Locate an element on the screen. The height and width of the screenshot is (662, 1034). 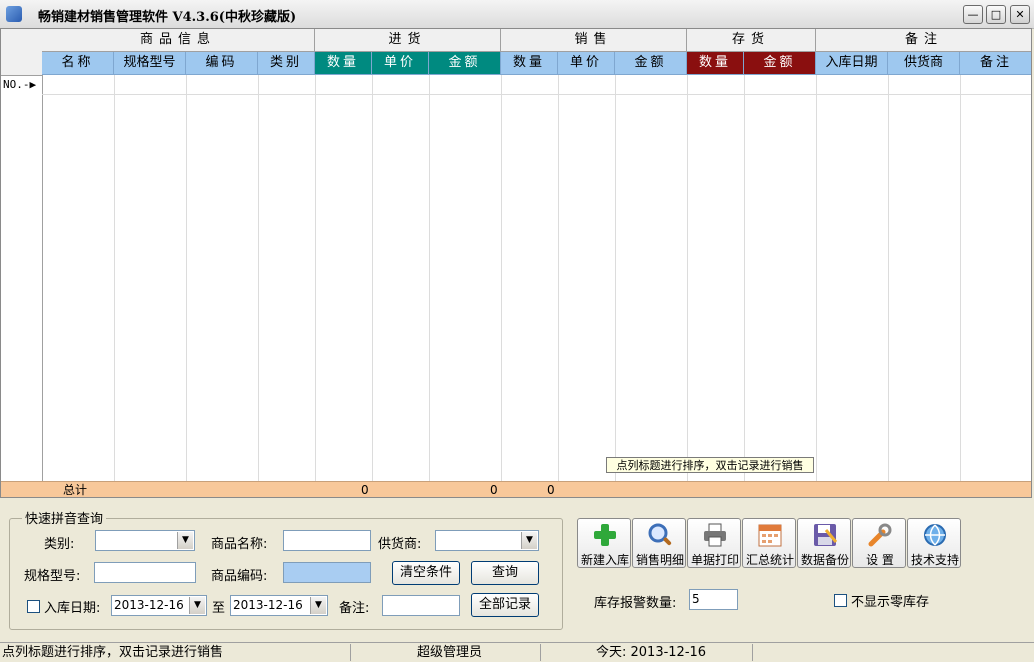
summary-stats-button: 汇总统计 is located at coordinates (769, 543).